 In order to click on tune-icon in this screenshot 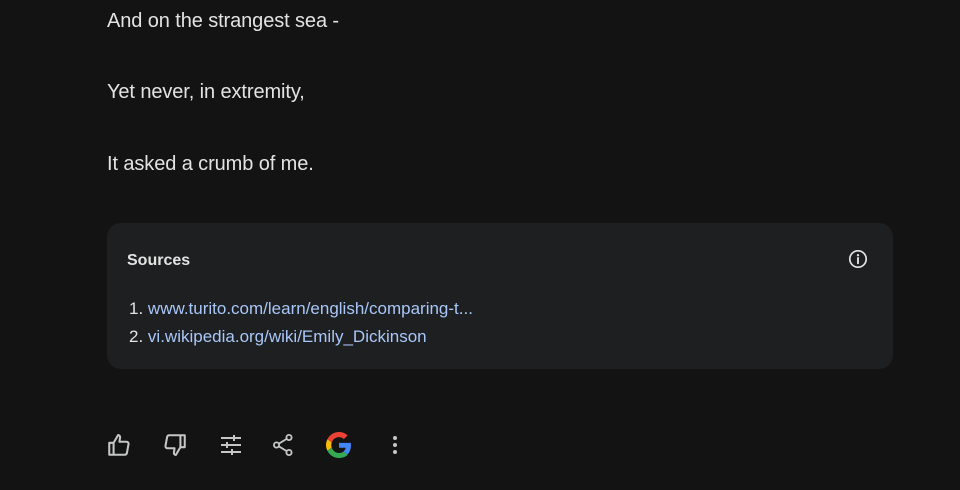, I will do `click(231, 445)`.